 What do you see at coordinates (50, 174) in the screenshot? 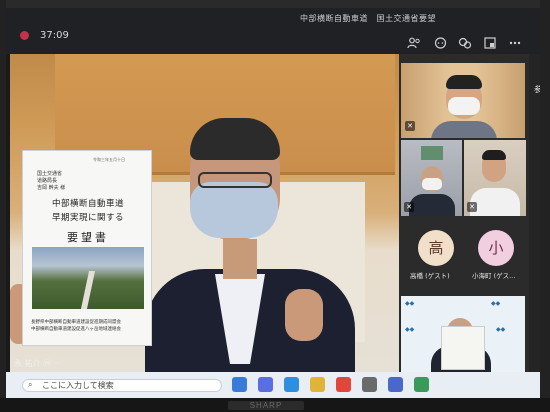
I see `recipient-line: 国土交通省` at bounding box center [50, 174].